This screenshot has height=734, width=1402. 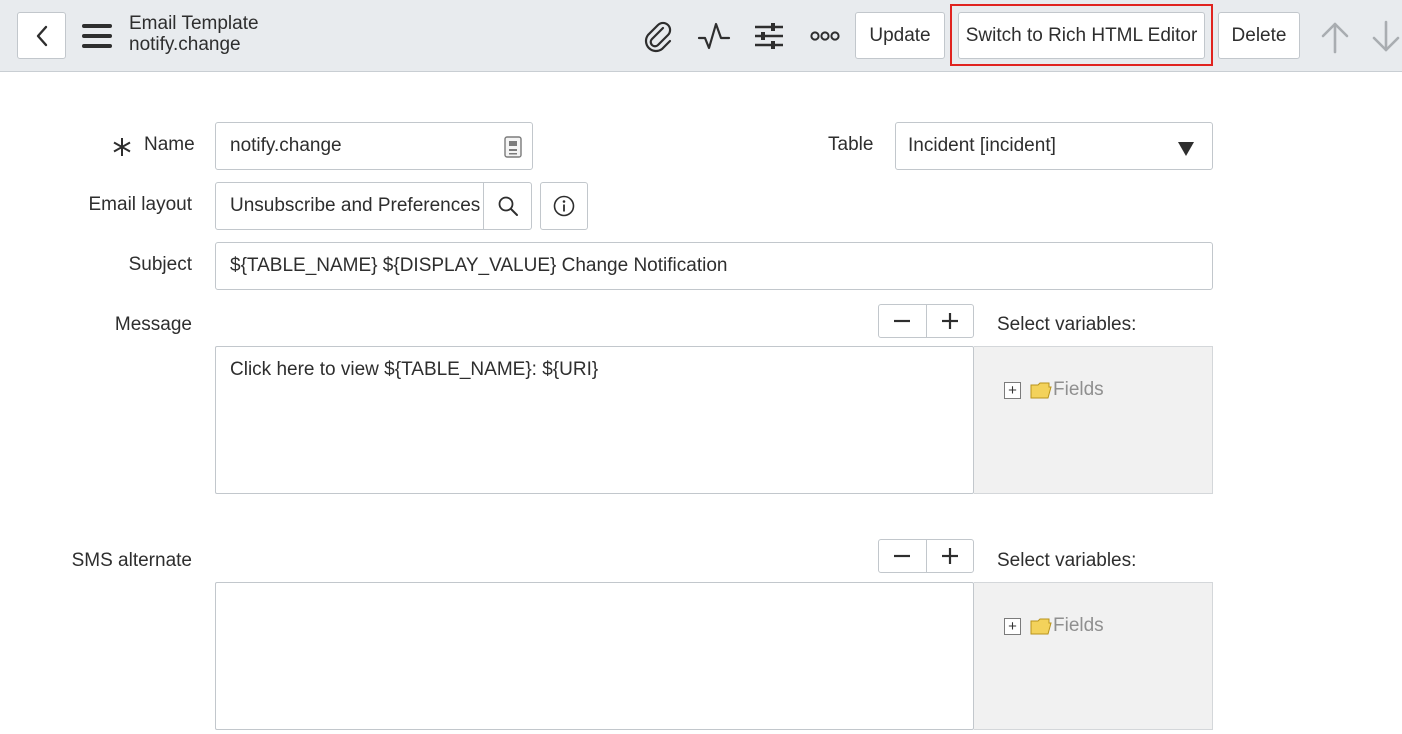 What do you see at coordinates (122, 147) in the screenshot?
I see `required-indicator-icon` at bounding box center [122, 147].